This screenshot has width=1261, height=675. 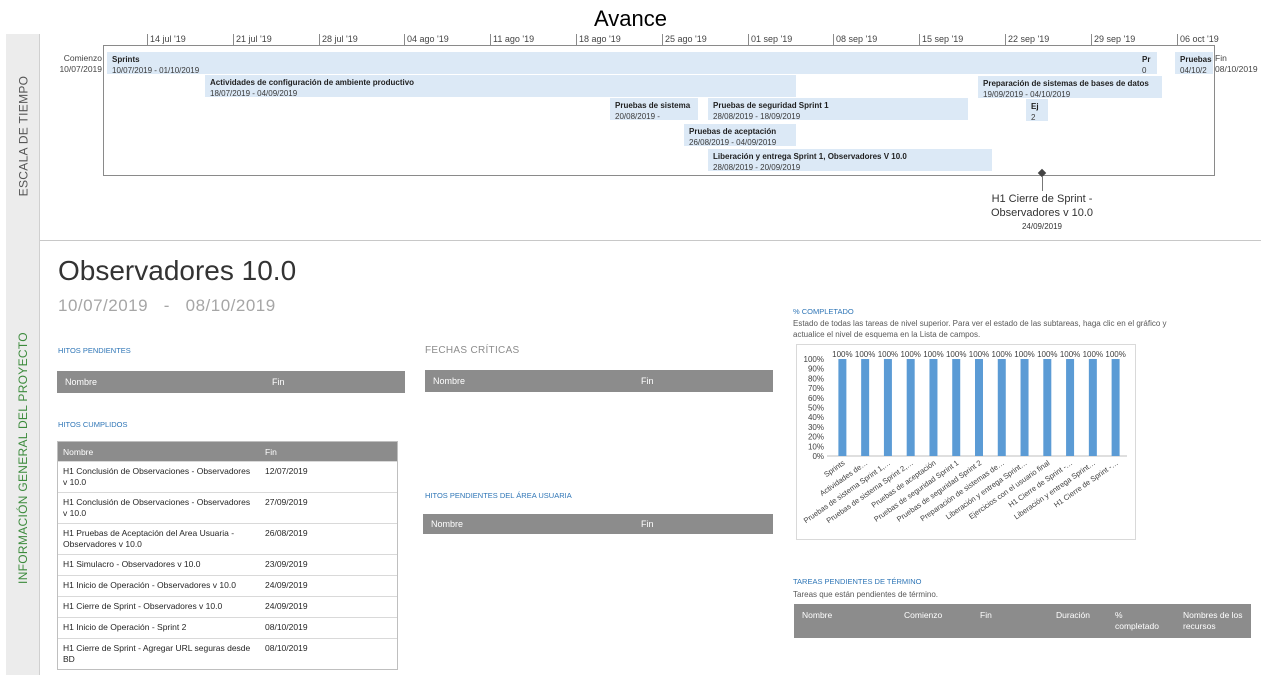 I want to click on timeline-bar: Ej 2, so click(x=1037, y=110).